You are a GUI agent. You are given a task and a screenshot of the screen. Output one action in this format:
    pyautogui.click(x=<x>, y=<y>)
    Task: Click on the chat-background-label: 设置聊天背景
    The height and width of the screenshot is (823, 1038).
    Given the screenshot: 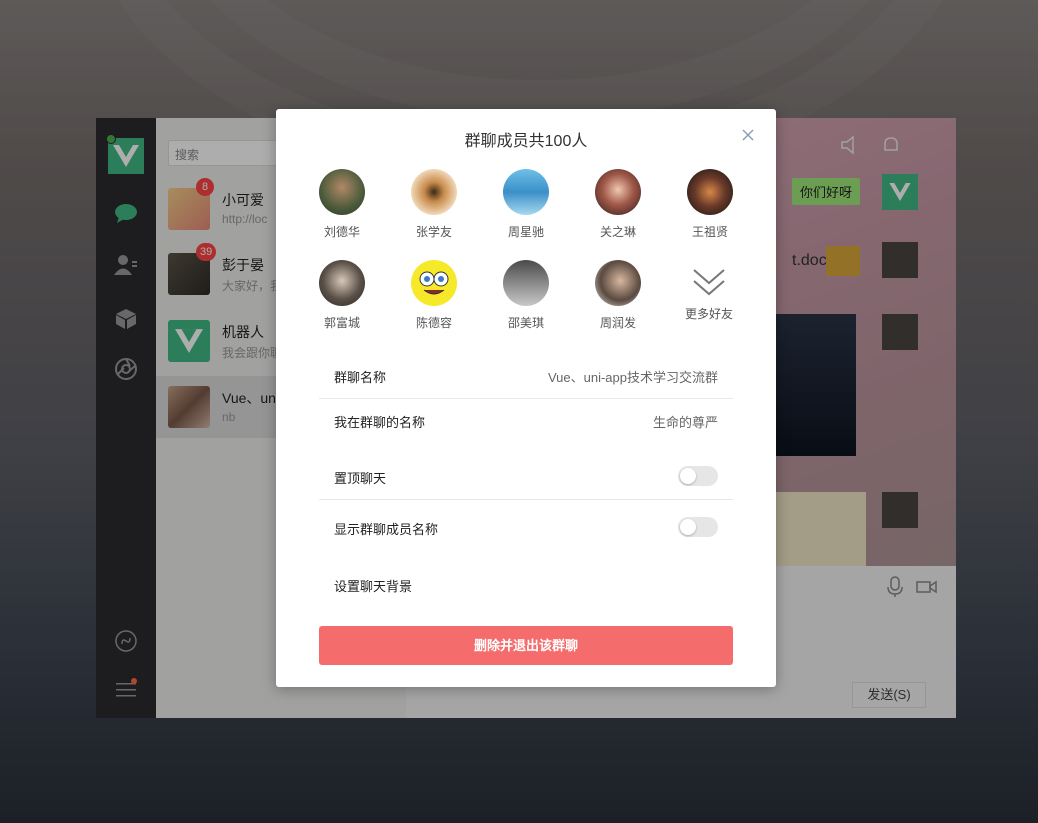 What is the action you would take?
    pyautogui.click(x=373, y=586)
    